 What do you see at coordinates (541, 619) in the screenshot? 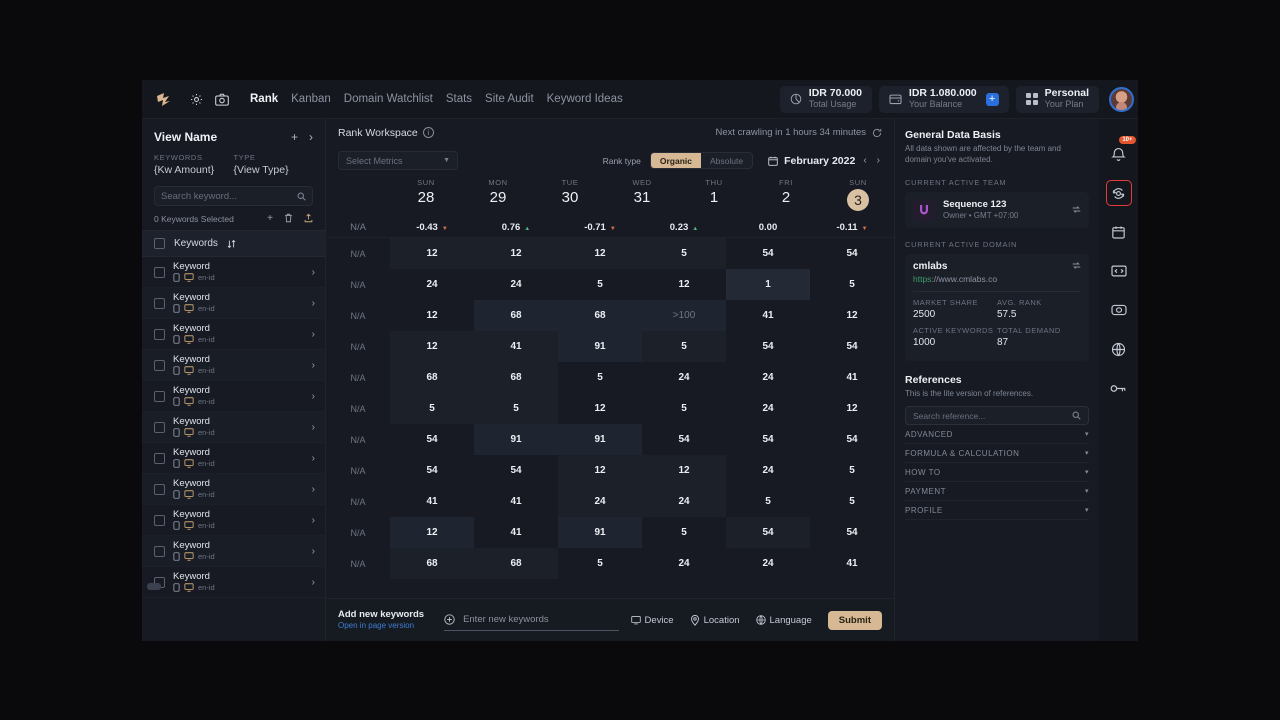
I see `new-keyword-input` at bounding box center [541, 619].